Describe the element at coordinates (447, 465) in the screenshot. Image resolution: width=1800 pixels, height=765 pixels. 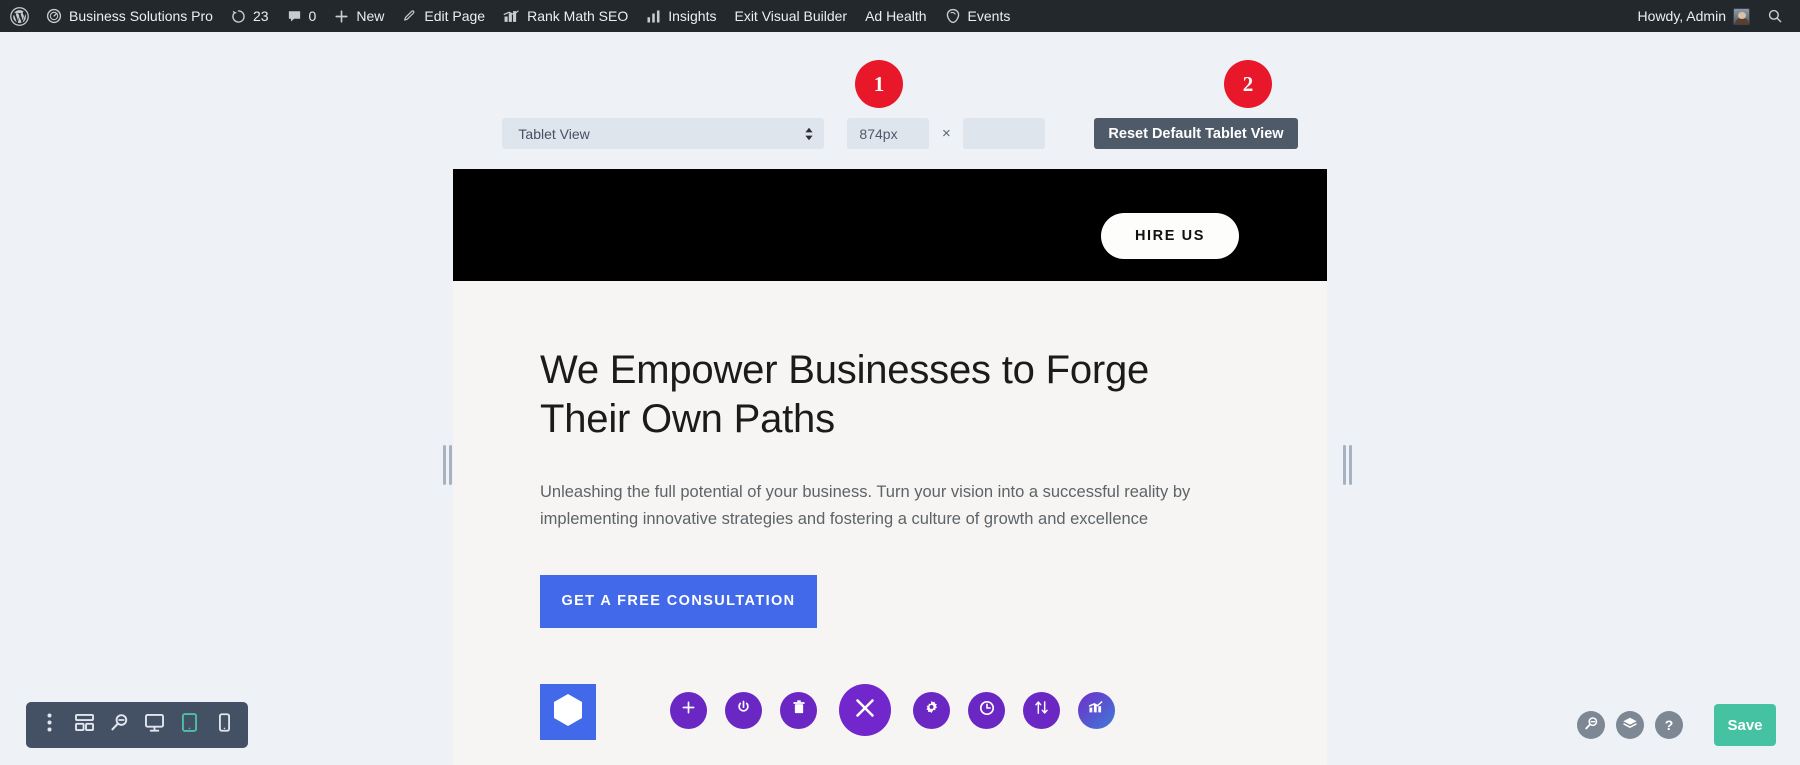
I see `canvas-resize-handle-left` at that location.